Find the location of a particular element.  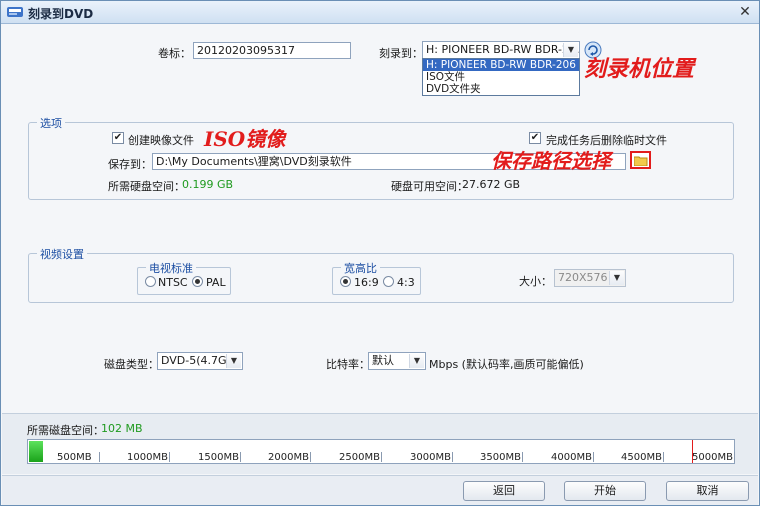

annotation-burner-position: 刻录机位置 is located at coordinates (639, 69).